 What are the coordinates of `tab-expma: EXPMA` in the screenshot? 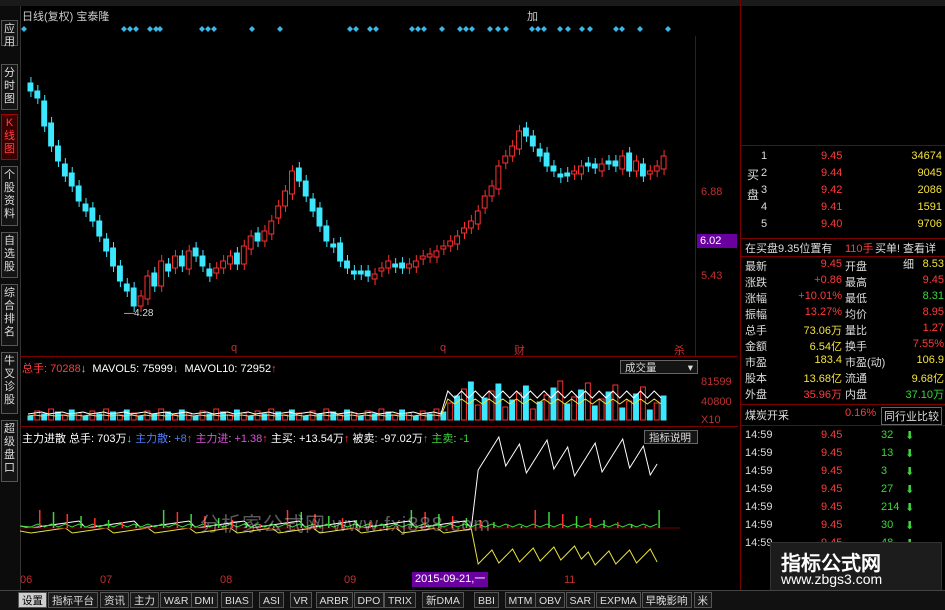 It's located at (618, 600).